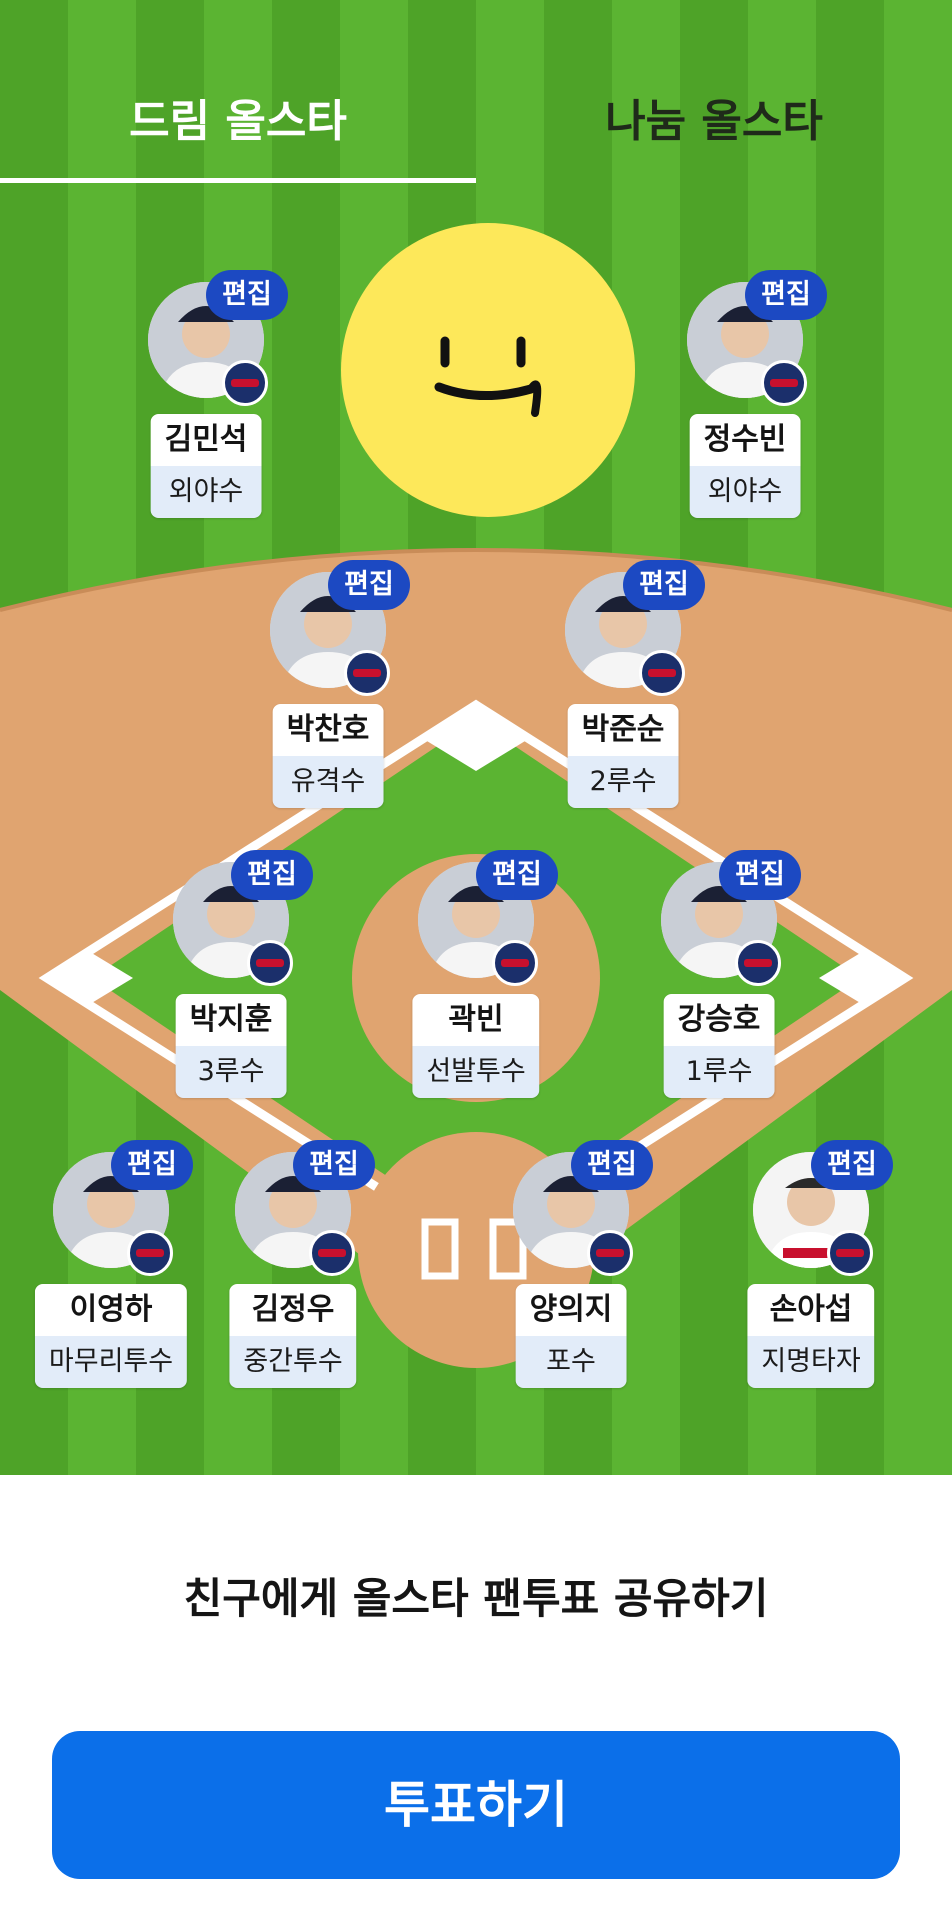 The height and width of the screenshot is (1920, 952). What do you see at coordinates (111, 1362) in the screenshot?
I see `player-position: 마무리투수` at bounding box center [111, 1362].